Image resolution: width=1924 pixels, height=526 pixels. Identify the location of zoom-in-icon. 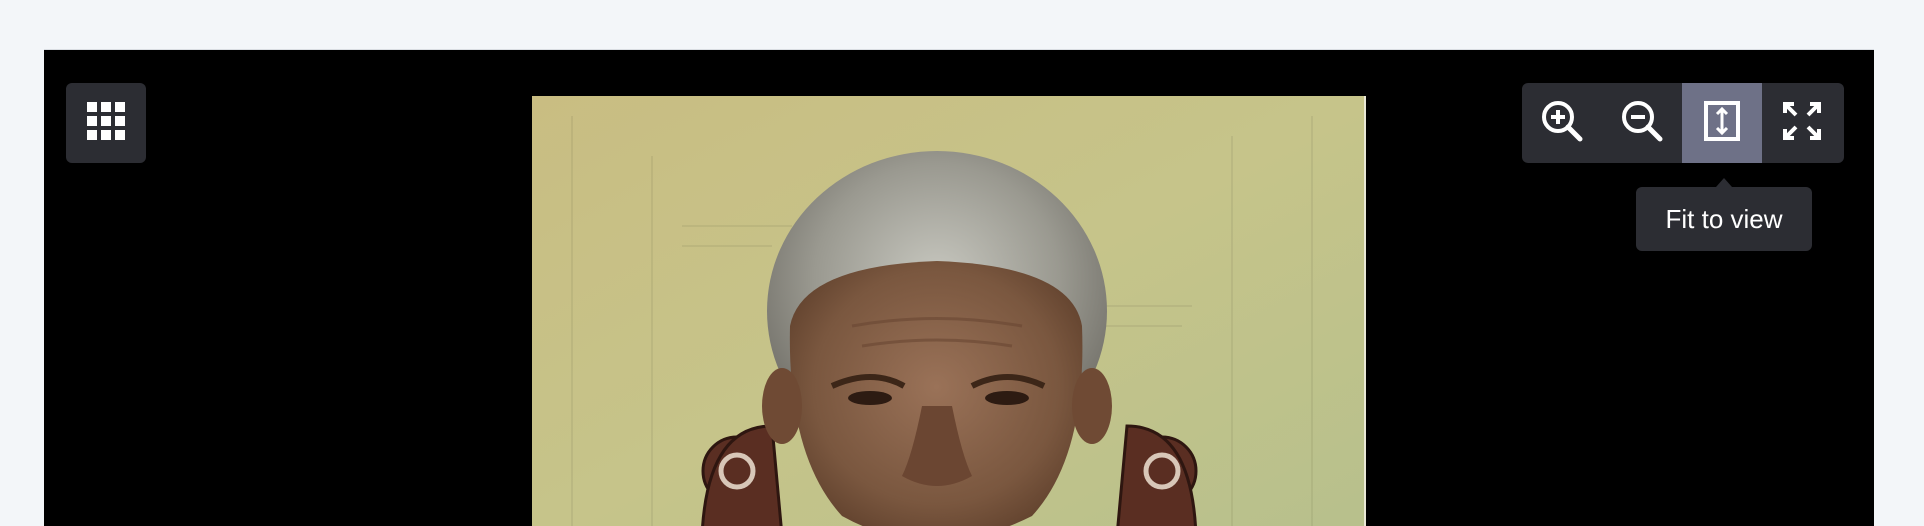
(1562, 123).